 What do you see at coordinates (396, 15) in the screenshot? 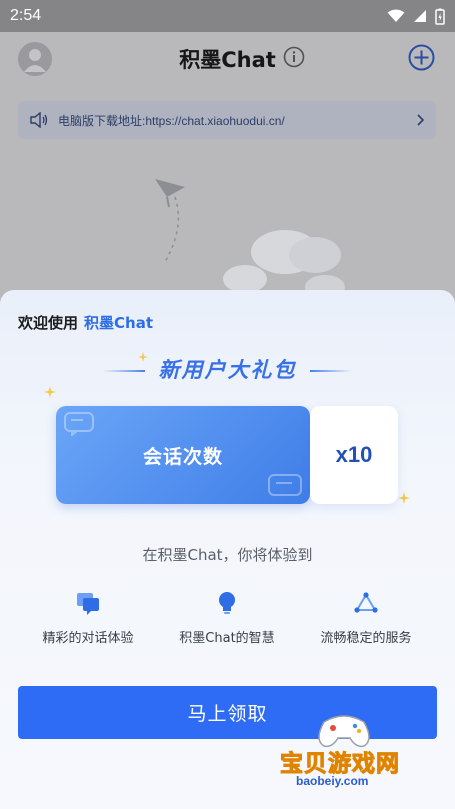
I see `wifi-icon` at bounding box center [396, 15].